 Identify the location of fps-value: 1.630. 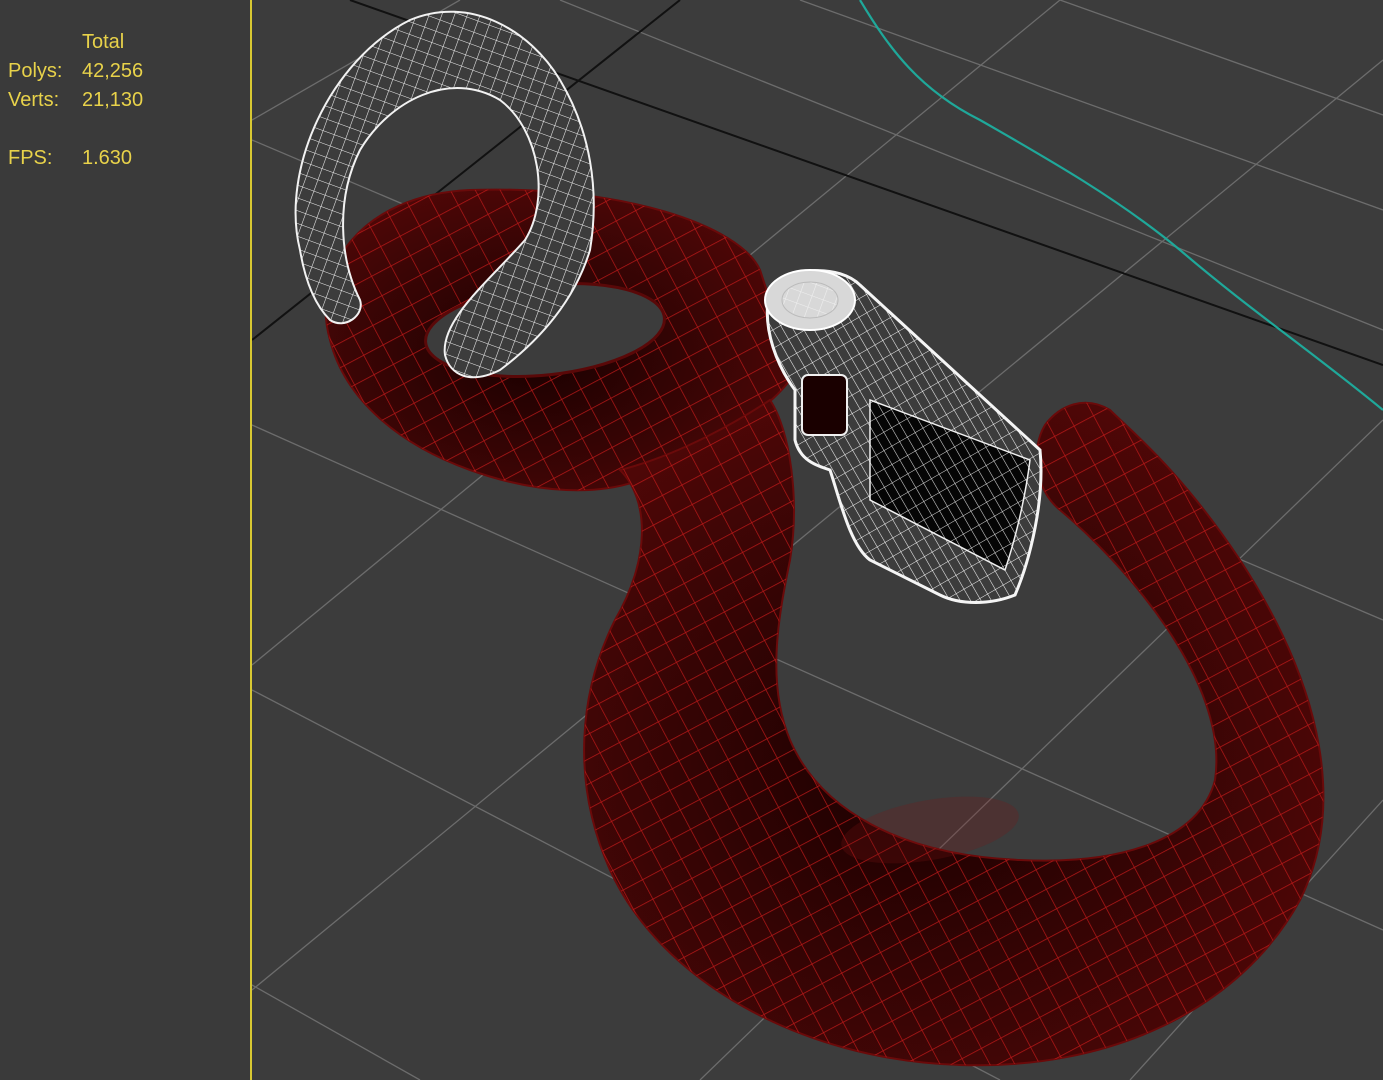
(107, 158).